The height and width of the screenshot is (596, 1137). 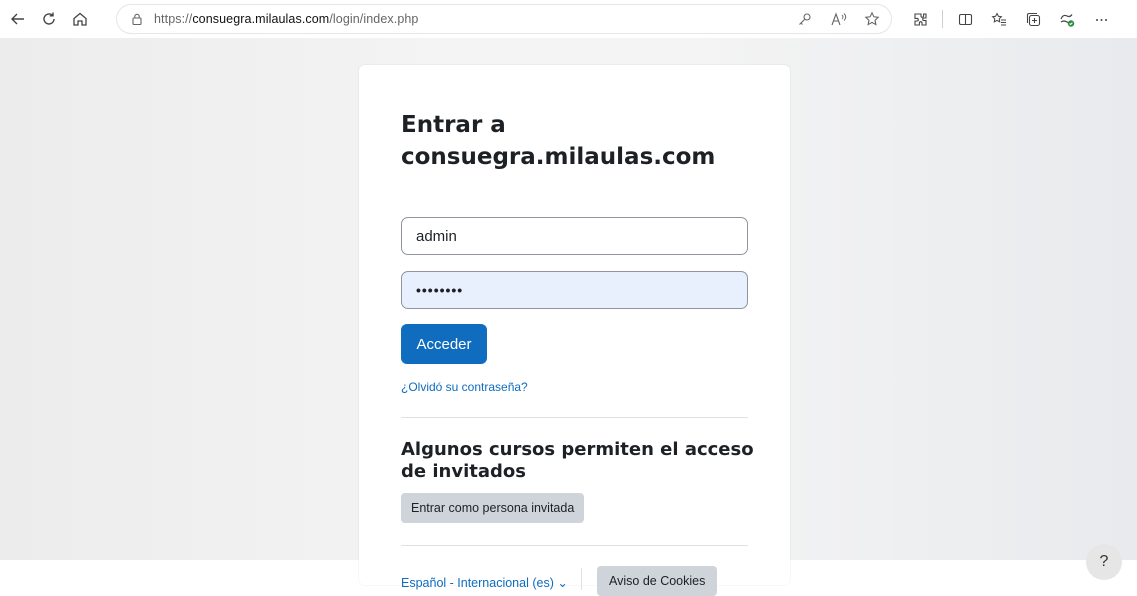 I want to click on guest-login-button: Entrar como persona invitada, so click(x=493, y=508).